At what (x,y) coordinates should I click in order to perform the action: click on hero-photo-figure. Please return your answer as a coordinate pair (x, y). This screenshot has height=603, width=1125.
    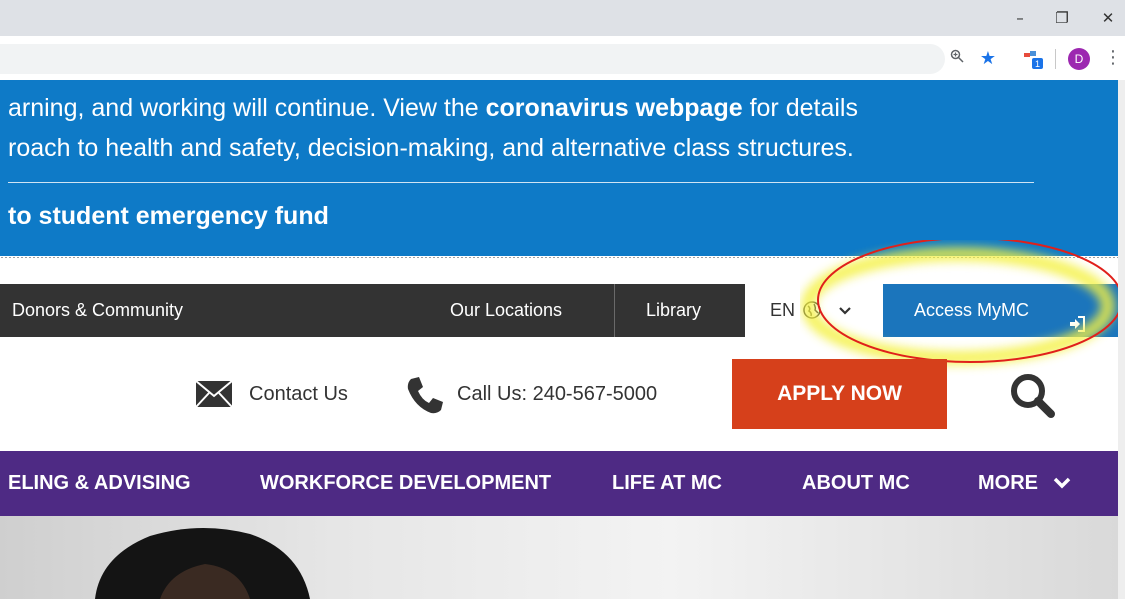
    Looking at the image, I should click on (202, 563).